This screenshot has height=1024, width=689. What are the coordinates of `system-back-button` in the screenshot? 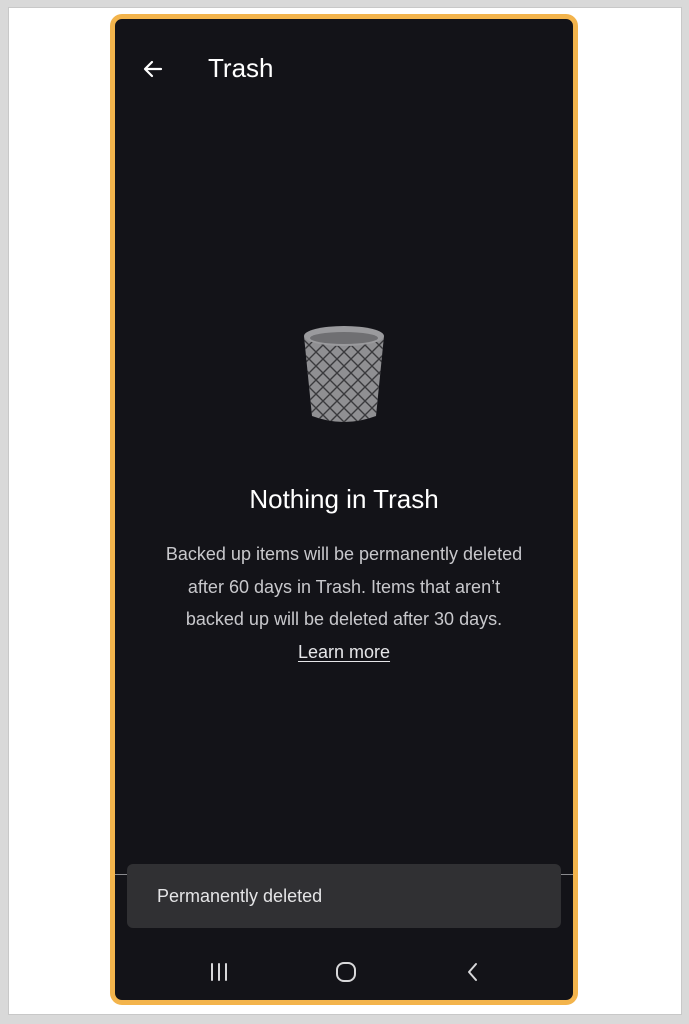 It's located at (473, 972).